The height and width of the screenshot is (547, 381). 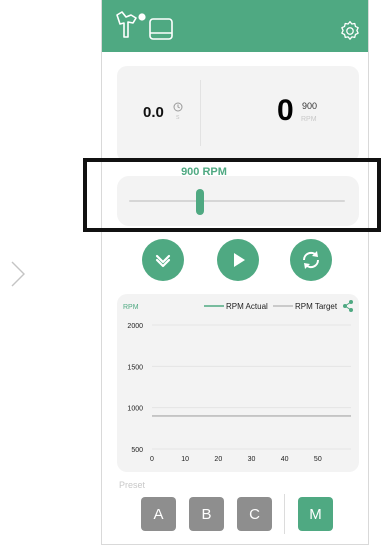 I want to click on preset-a-button: A, so click(x=158, y=514).